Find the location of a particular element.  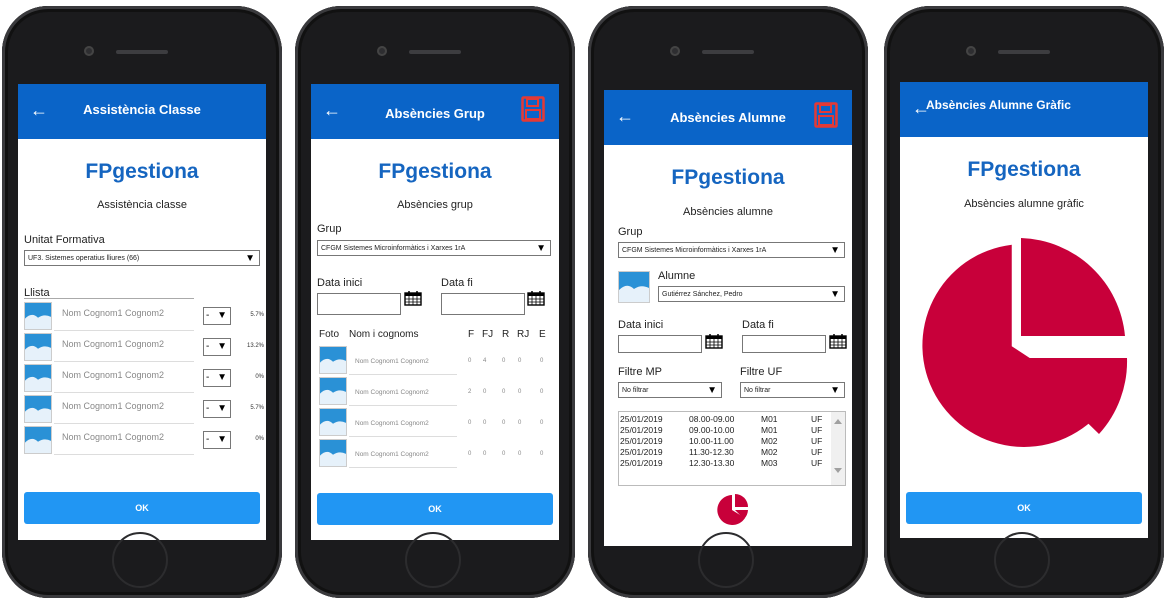

list-item: 25/01/2019 11.30-12.30 M02 UF is located at coordinates (726, 452).